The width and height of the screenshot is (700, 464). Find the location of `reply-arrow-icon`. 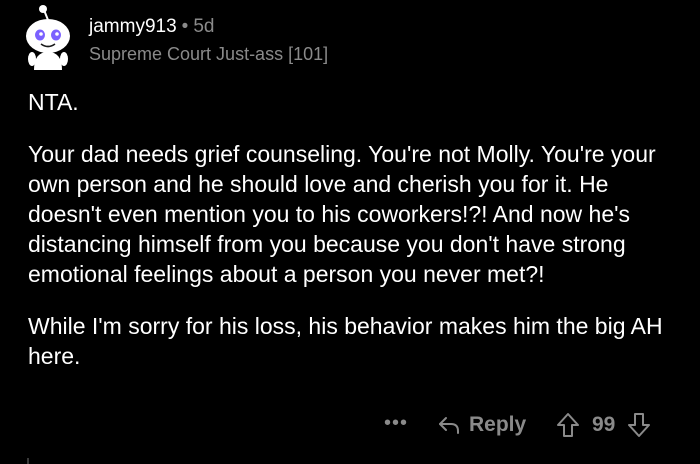

reply-arrow-icon is located at coordinates (449, 425).